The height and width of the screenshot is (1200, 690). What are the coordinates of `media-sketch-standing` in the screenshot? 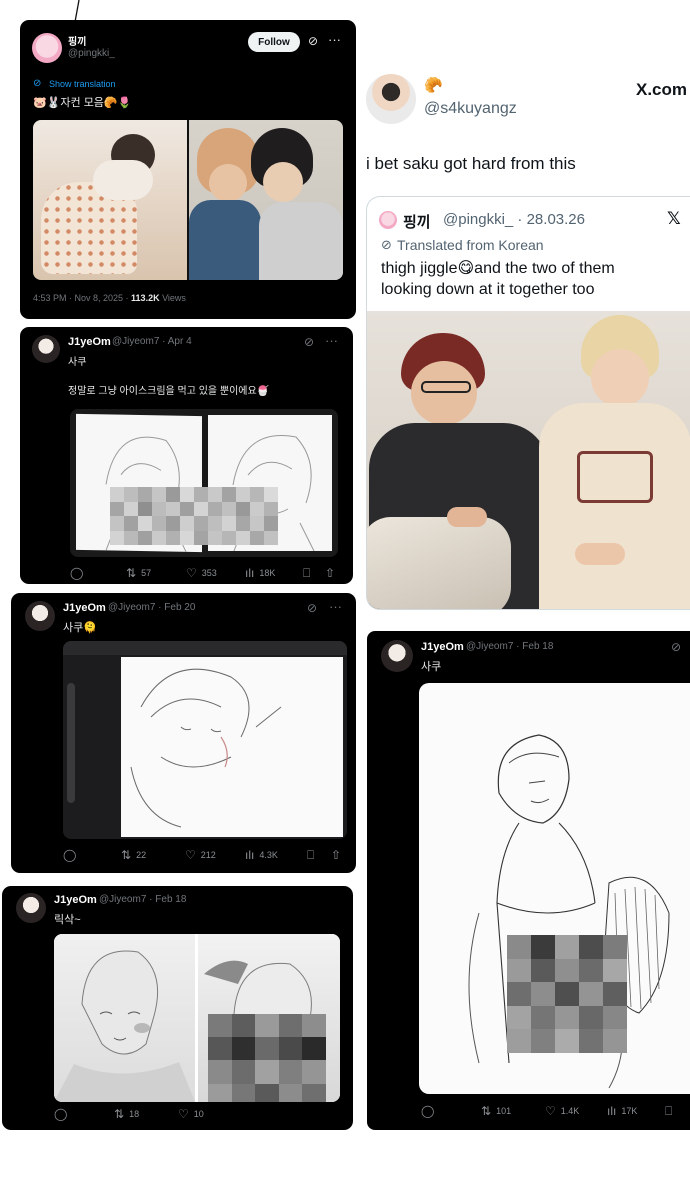 It's located at (554, 888).